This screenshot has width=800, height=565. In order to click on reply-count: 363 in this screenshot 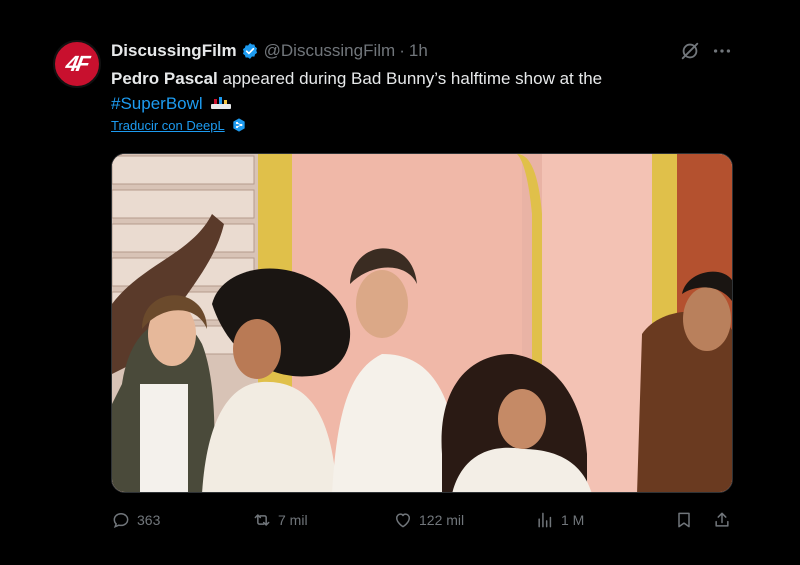, I will do `click(149, 520)`.